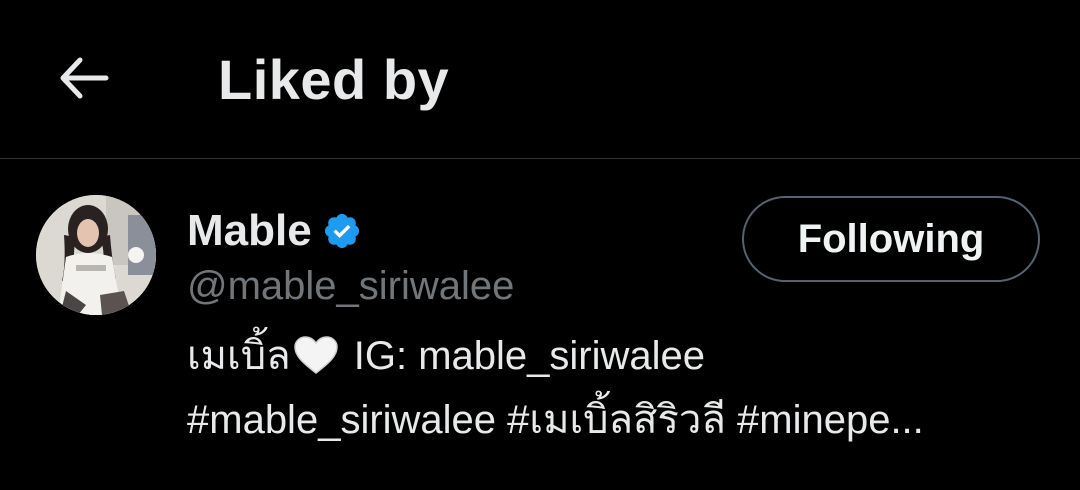  I want to click on back-button, so click(84, 78).